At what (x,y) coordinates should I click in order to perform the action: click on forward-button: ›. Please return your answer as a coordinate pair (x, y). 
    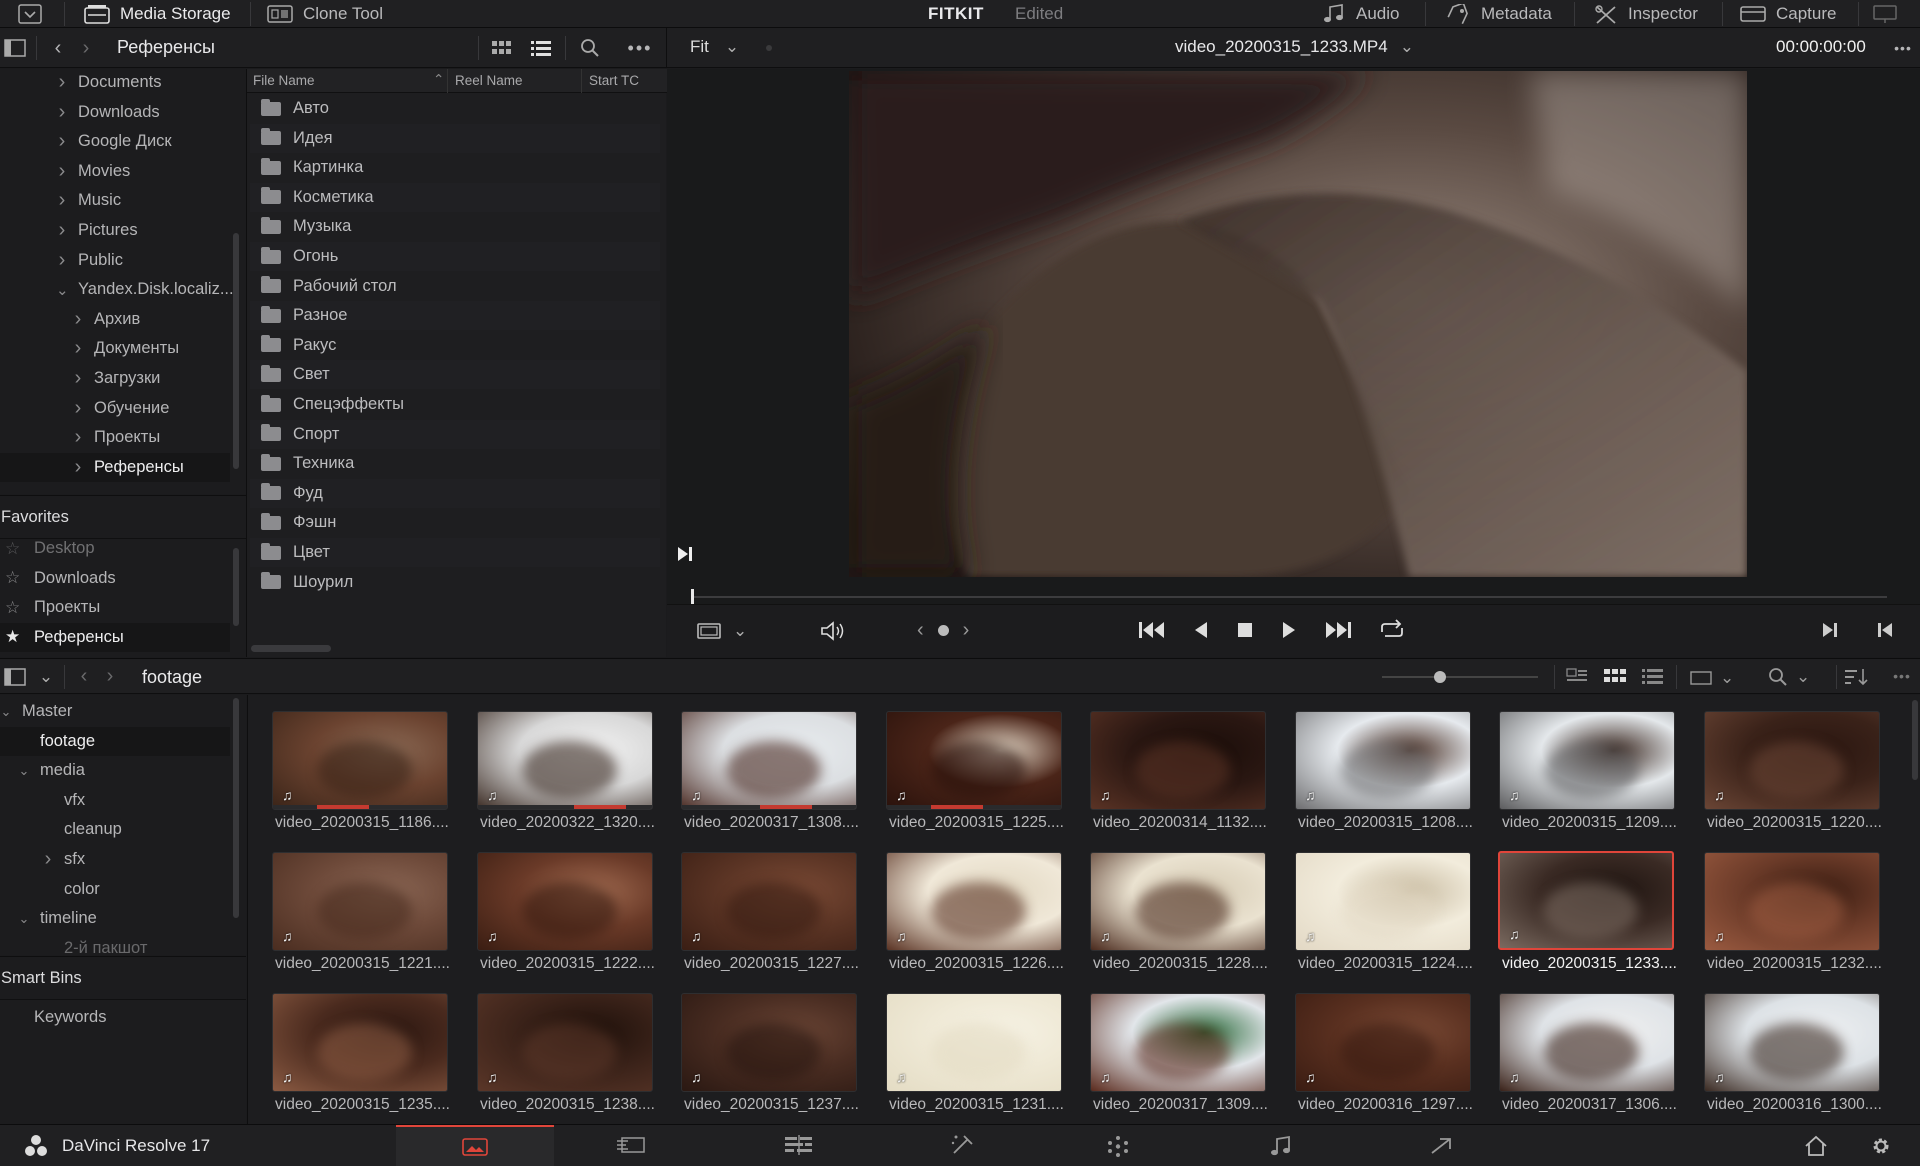
    Looking at the image, I should click on (86, 48).